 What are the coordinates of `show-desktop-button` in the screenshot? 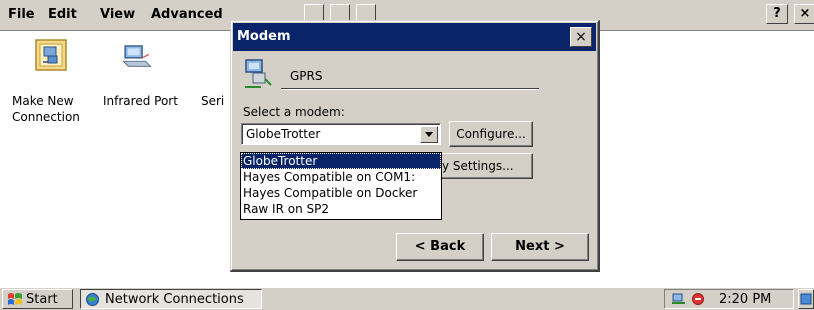 It's located at (806, 299).